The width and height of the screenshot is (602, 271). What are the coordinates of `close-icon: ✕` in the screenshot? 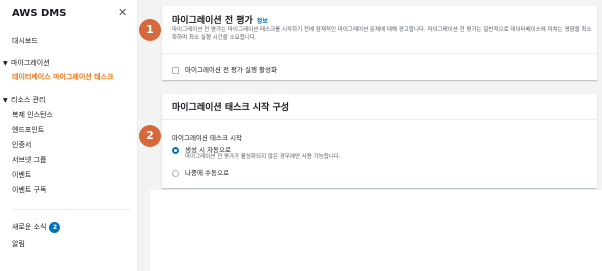 It's located at (122, 12).